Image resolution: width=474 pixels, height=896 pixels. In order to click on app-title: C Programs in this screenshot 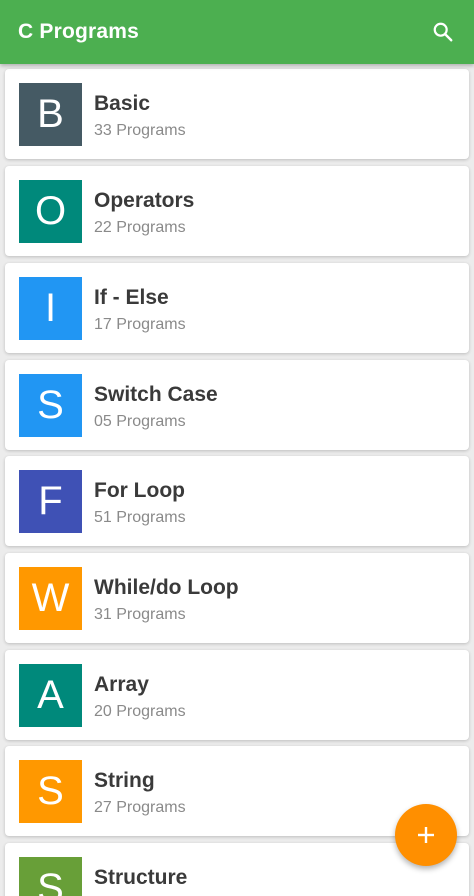, I will do `click(79, 31)`.